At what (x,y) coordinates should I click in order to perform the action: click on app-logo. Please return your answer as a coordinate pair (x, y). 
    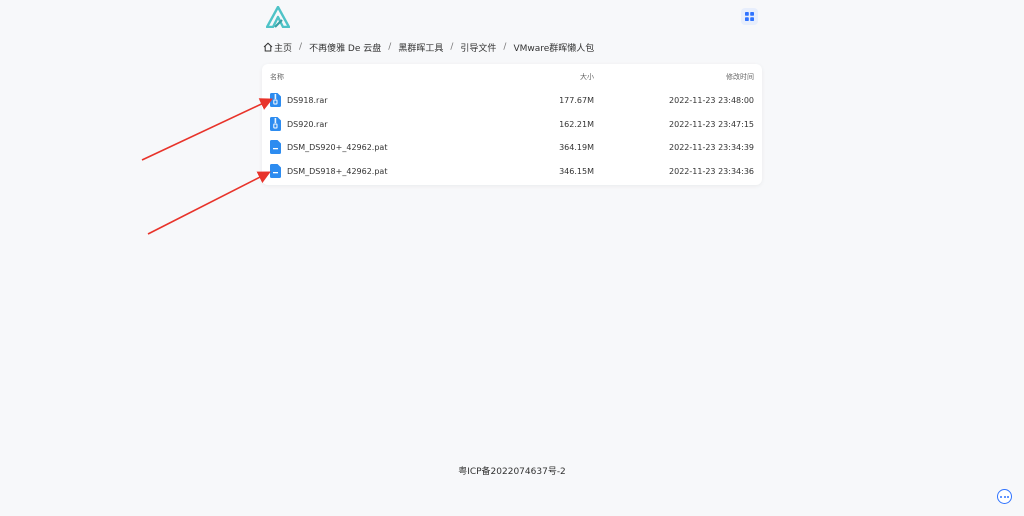
    Looking at the image, I should click on (278, 17).